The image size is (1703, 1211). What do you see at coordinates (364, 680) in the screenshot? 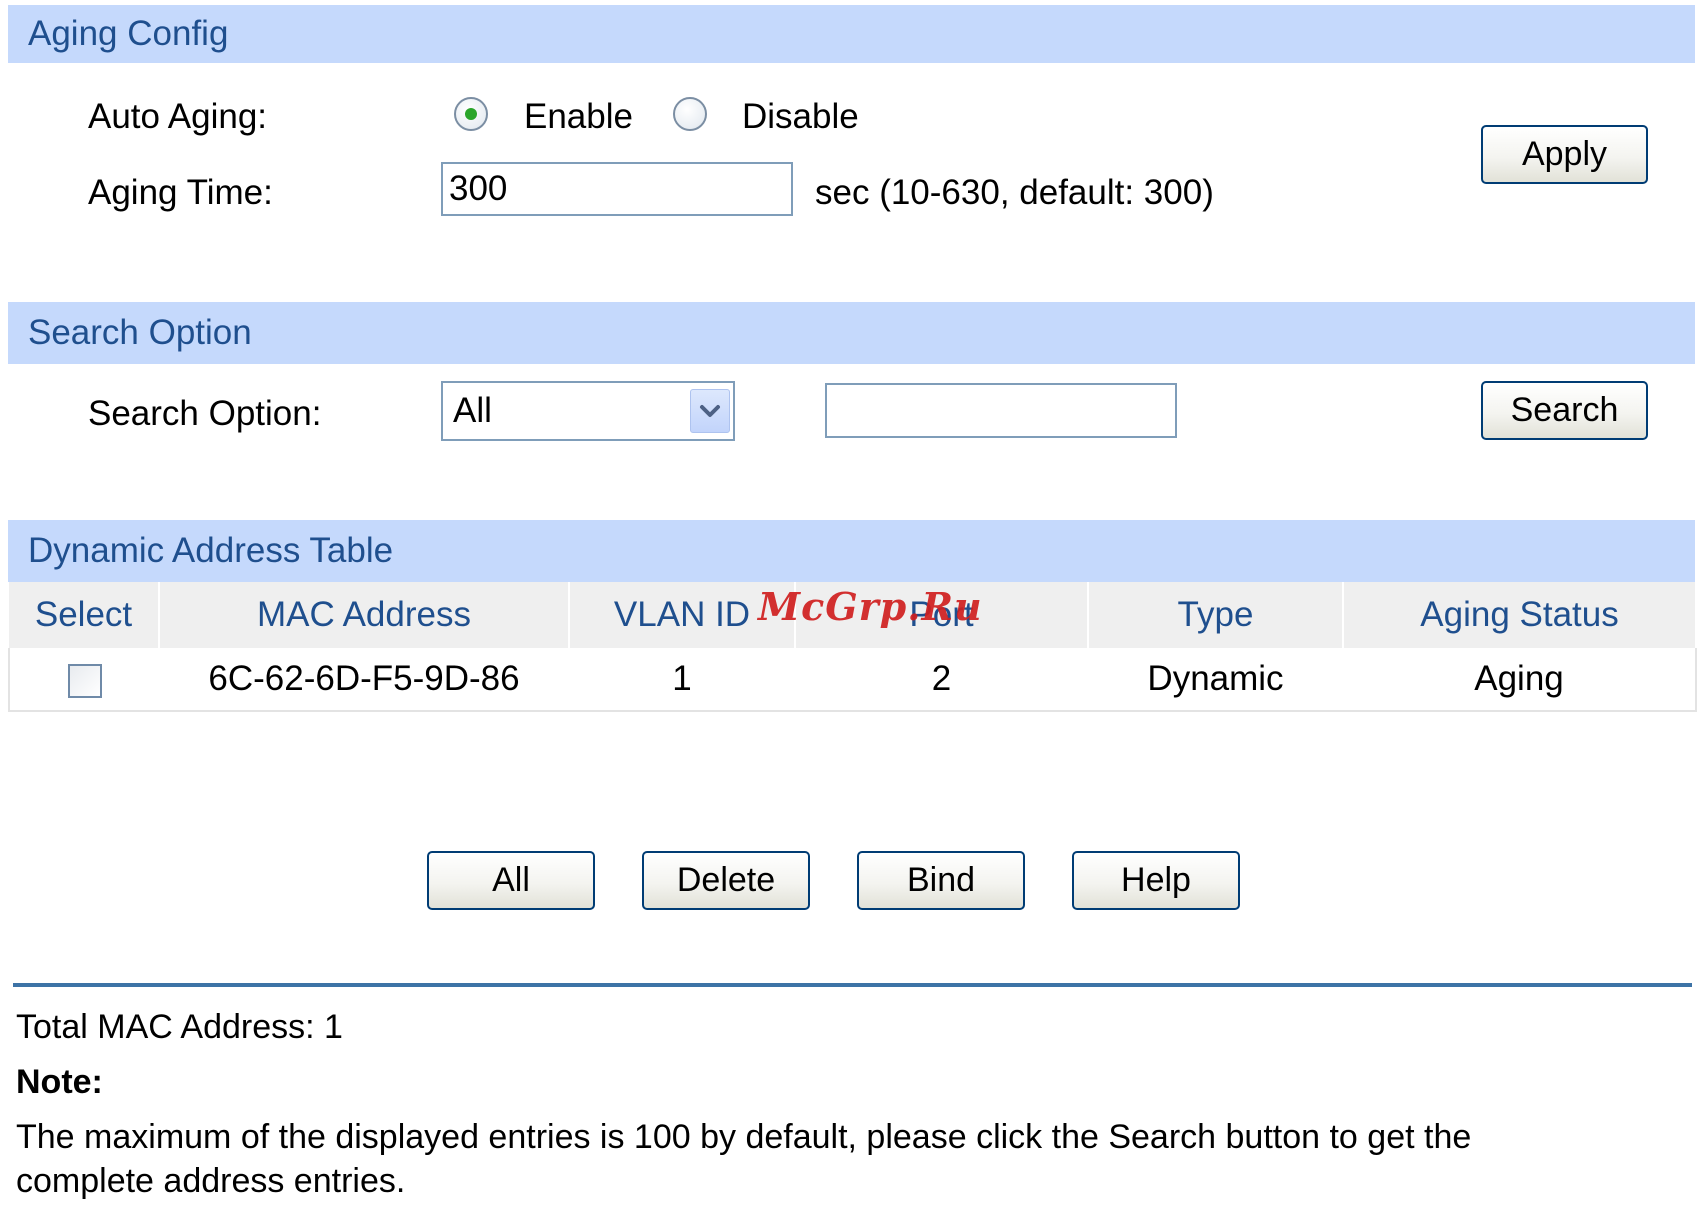
I see `mac-cell: 6C-62-6D-F5-9D-86` at bounding box center [364, 680].